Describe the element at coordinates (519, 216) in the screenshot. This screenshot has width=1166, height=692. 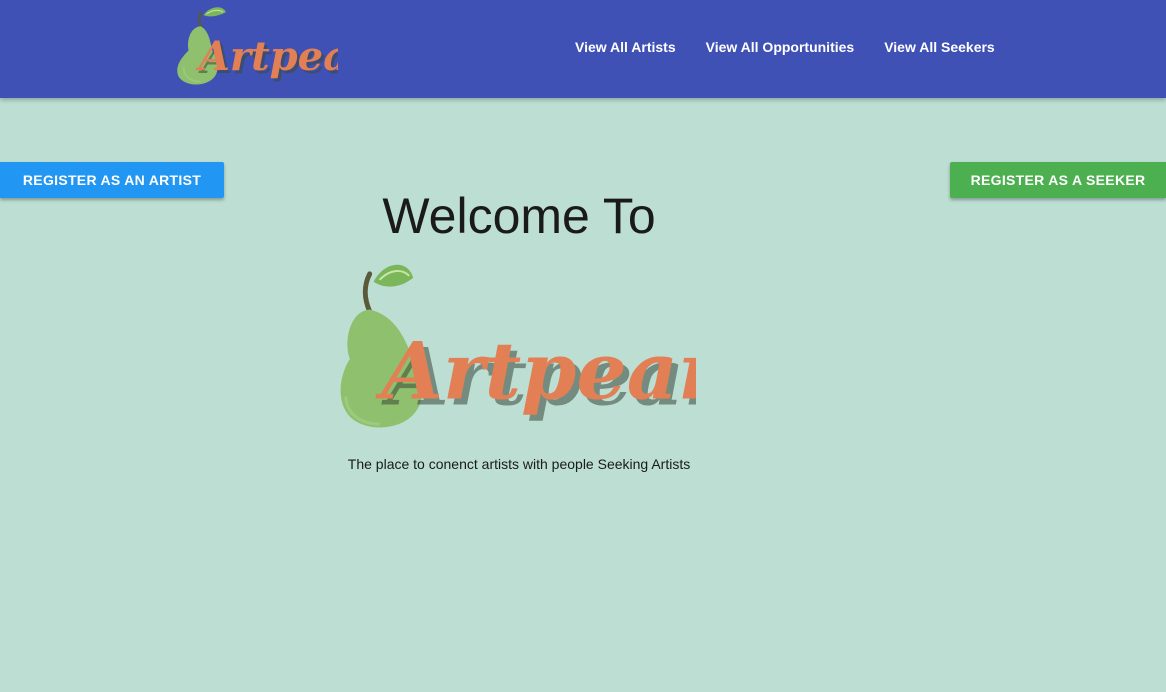
I see `welcome-heading: Welcome To` at that location.